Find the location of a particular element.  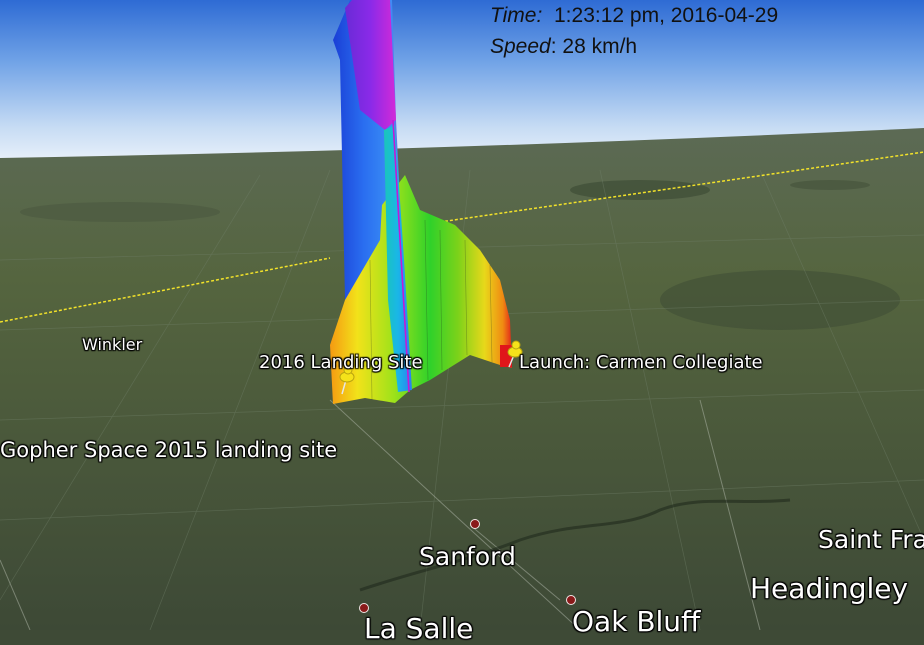

speed-readout: Speed: 28 km/h is located at coordinates (634, 46).